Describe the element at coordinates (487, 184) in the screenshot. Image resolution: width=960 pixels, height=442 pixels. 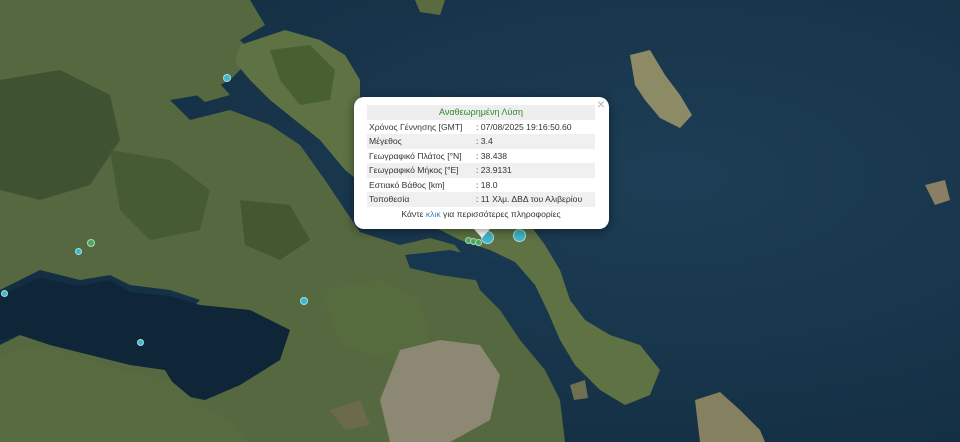
I see `info-value-depth: : 18.0` at that location.